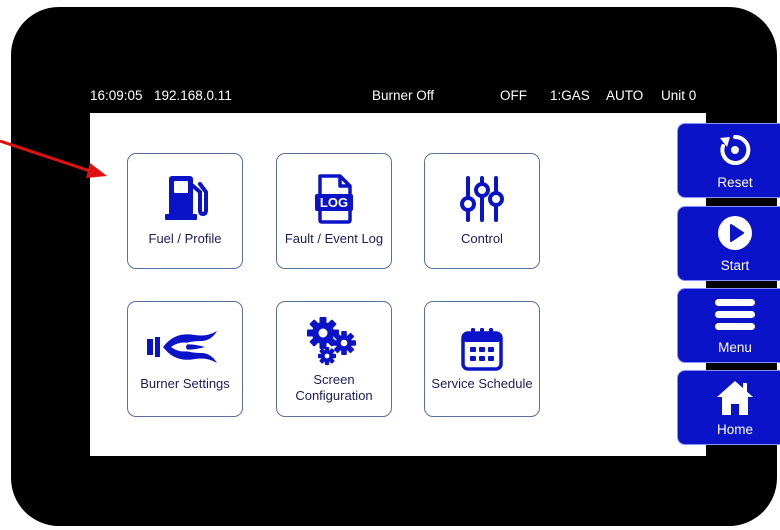 The width and height of the screenshot is (780, 530). I want to click on fuel-profile-label: Fuel / Profile, so click(185, 238).